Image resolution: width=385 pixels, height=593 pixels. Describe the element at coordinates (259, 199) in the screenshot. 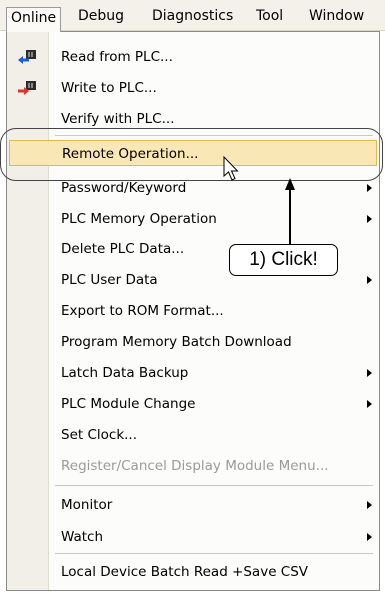

I see `annotation-overlay` at that location.